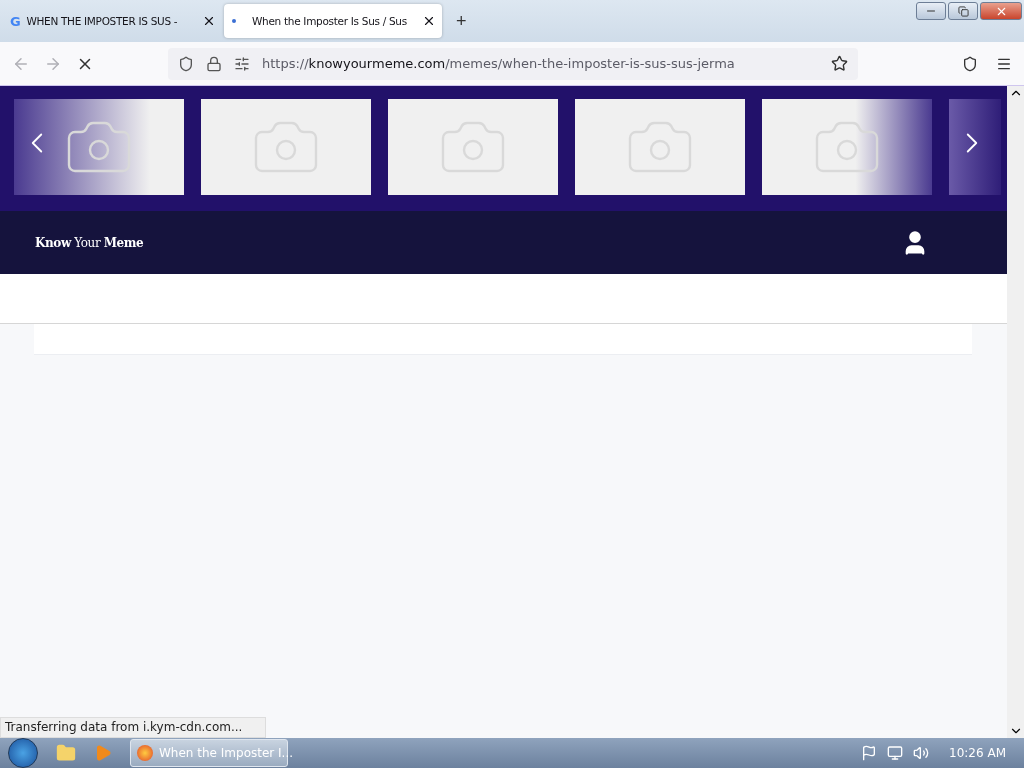  I want to click on restore-button, so click(963, 11).